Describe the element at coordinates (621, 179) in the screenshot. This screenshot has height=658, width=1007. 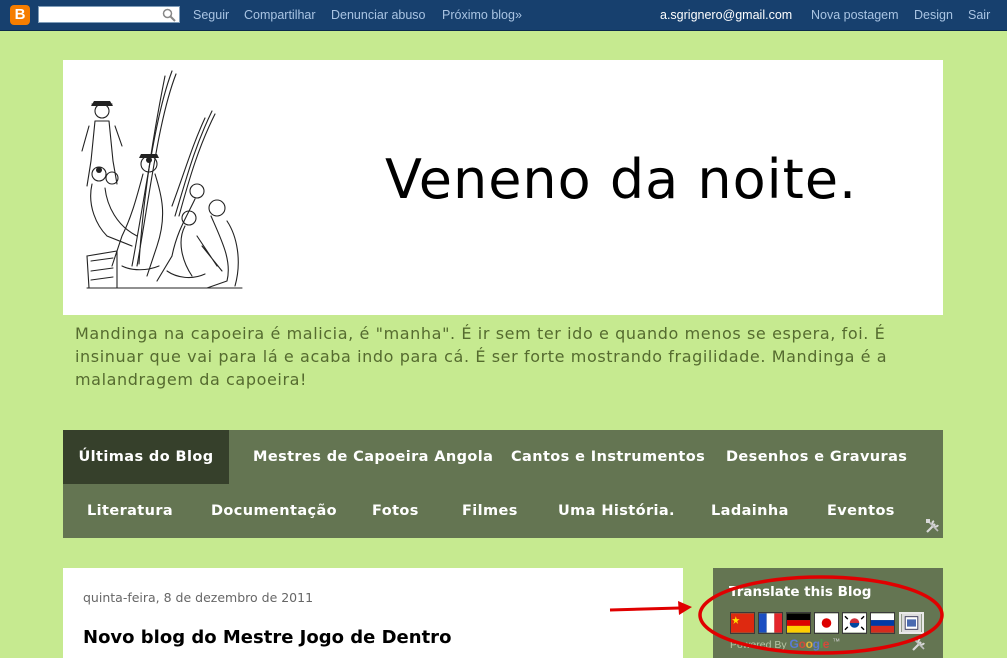
I see `blog-title: Veneno da noite.` at that location.